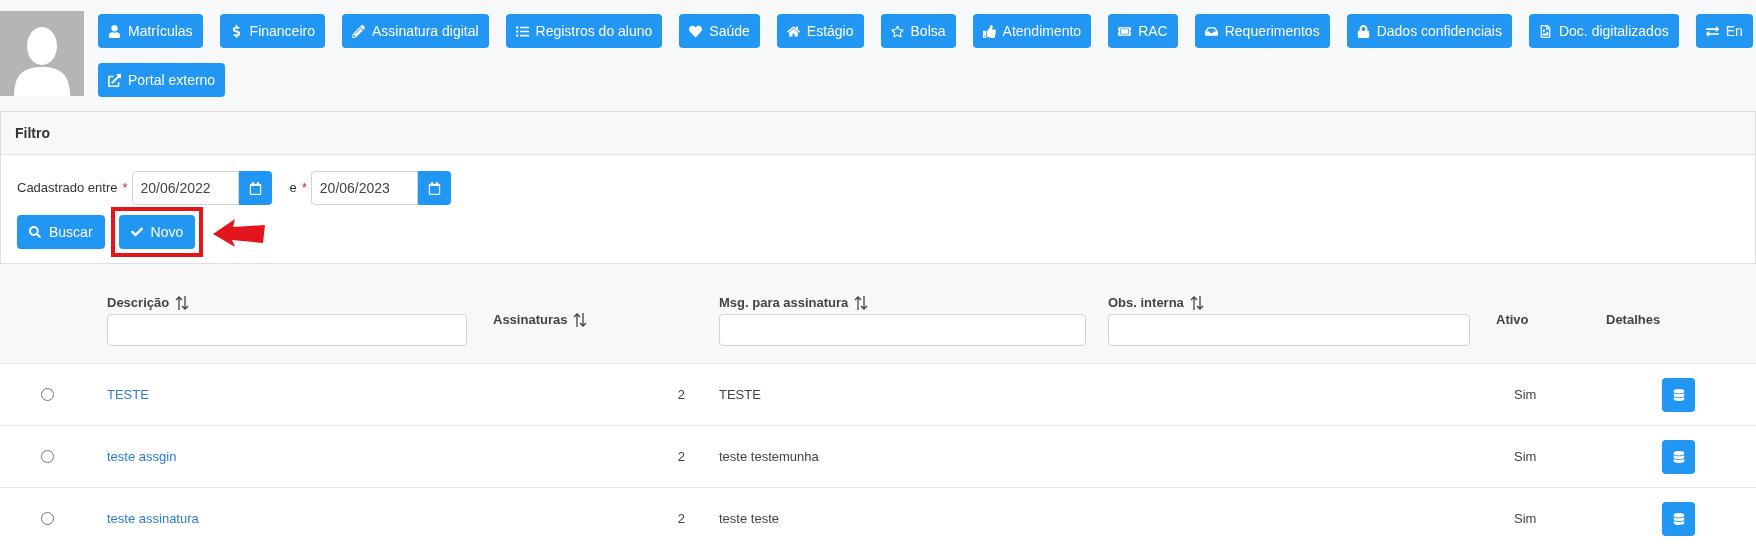 The image size is (1756, 544). What do you see at coordinates (1603, 31) in the screenshot?
I see `nav-button: Doc. digitalizados` at bounding box center [1603, 31].